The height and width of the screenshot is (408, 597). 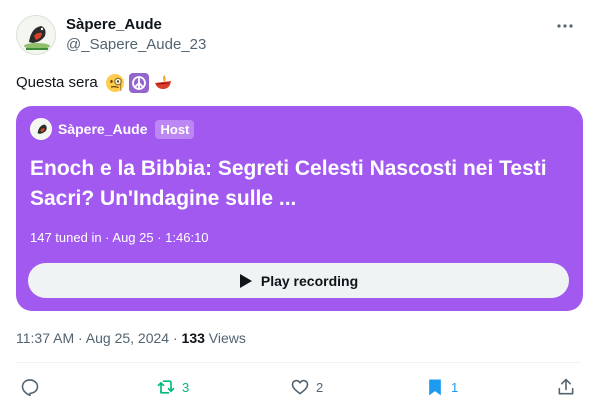 I want to click on play-recording-label: Play recording, so click(x=309, y=280).